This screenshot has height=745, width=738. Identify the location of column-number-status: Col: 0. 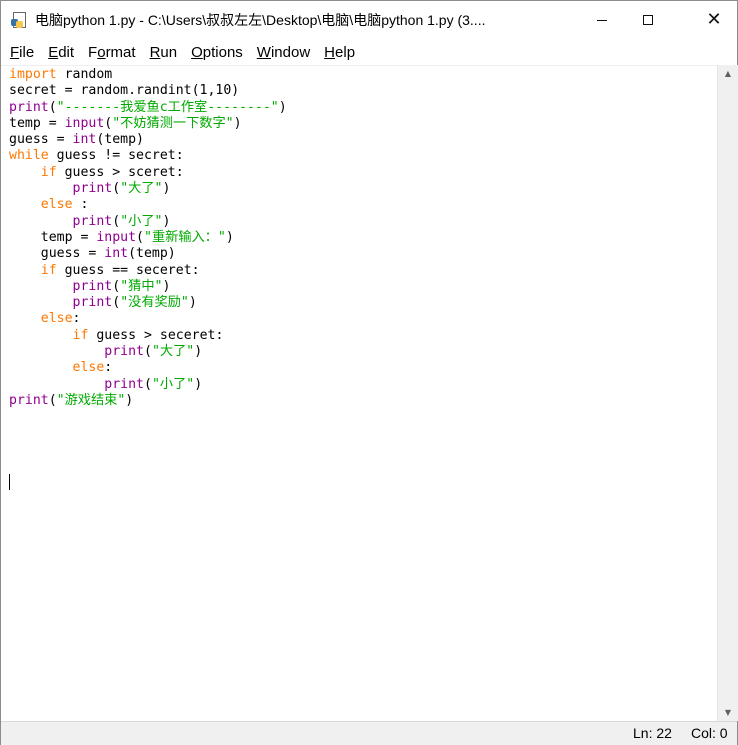
(709, 733).